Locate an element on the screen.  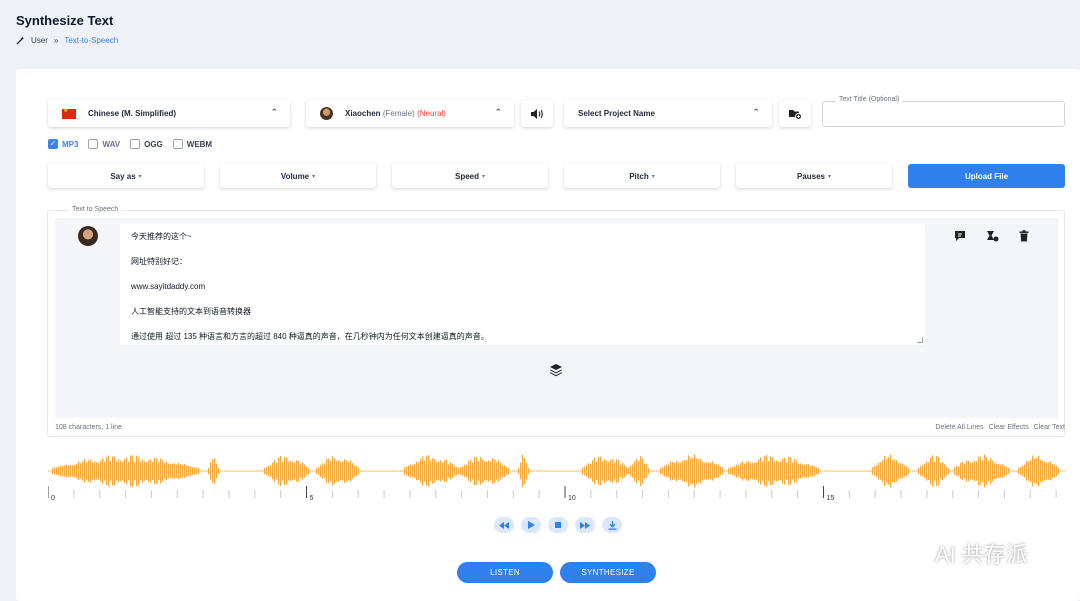
volume-dropdown: Volume ▾ is located at coordinates (298, 176).